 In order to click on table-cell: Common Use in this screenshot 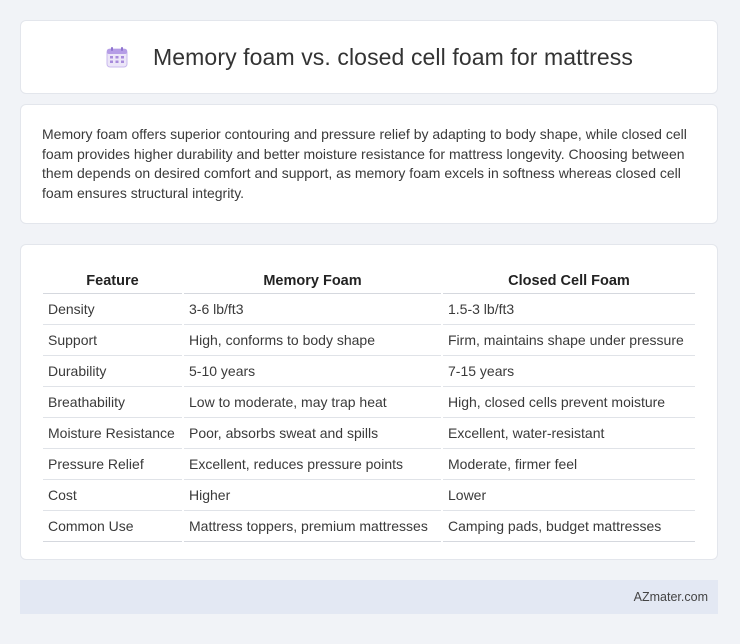, I will do `click(112, 526)`.